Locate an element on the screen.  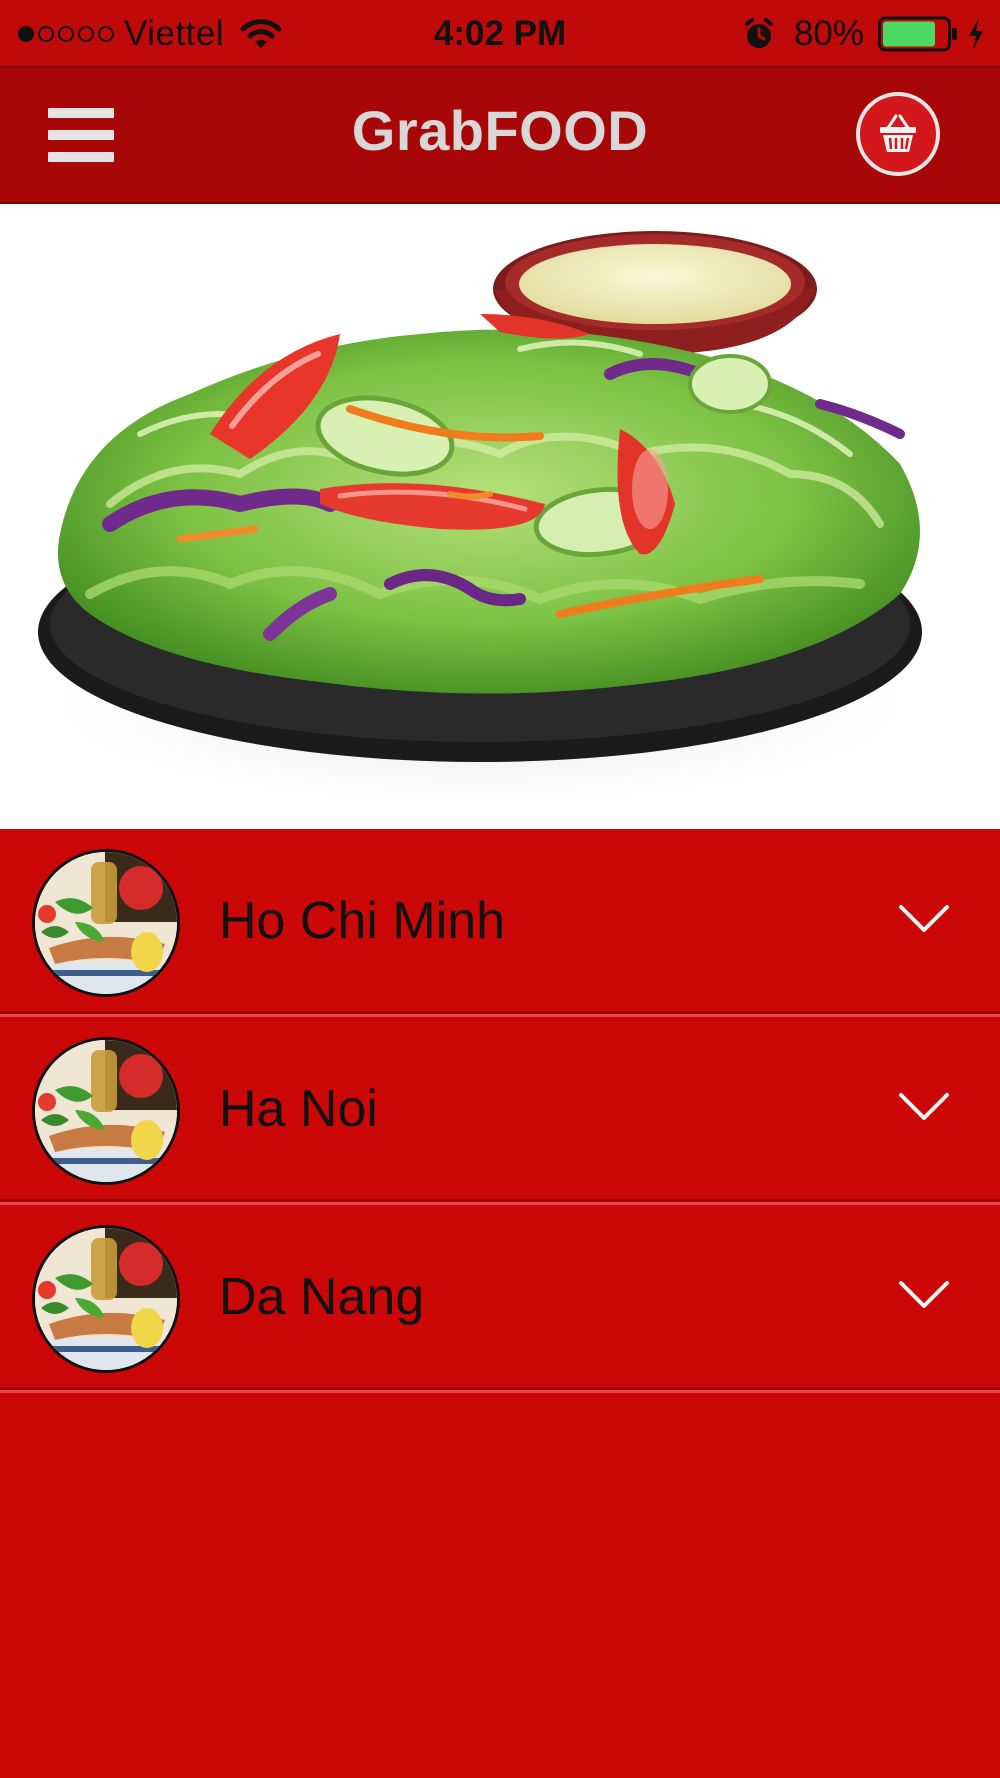
city-name: Da Nang is located at coordinates (322, 1297).